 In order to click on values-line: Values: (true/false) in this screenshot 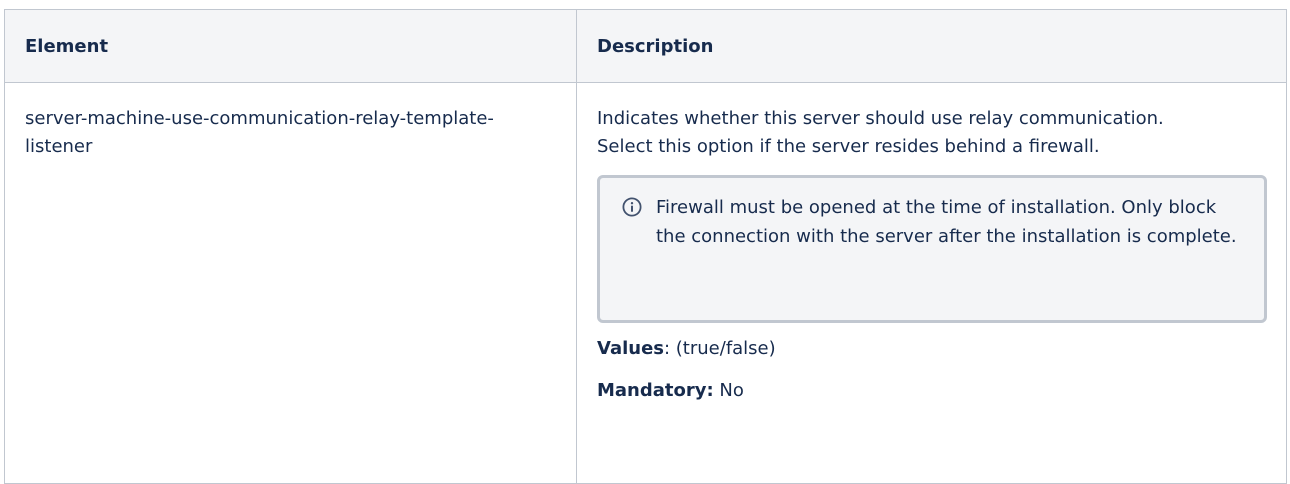, I will do `click(941, 349)`.